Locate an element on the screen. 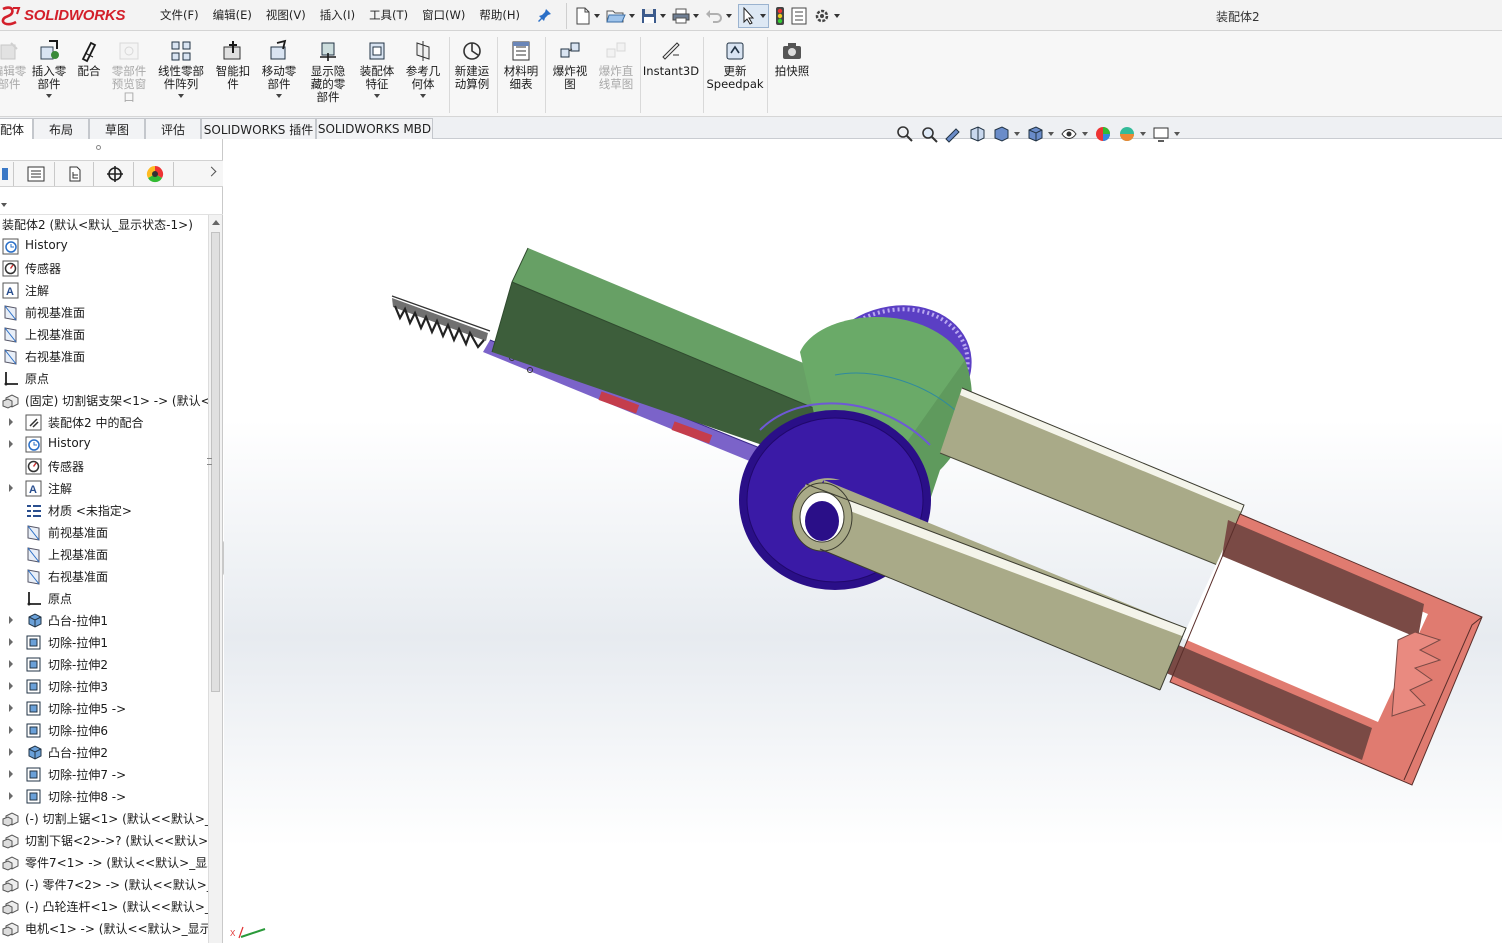 The image size is (1502, 943). hide-show-items-button is located at coordinates (1069, 134).